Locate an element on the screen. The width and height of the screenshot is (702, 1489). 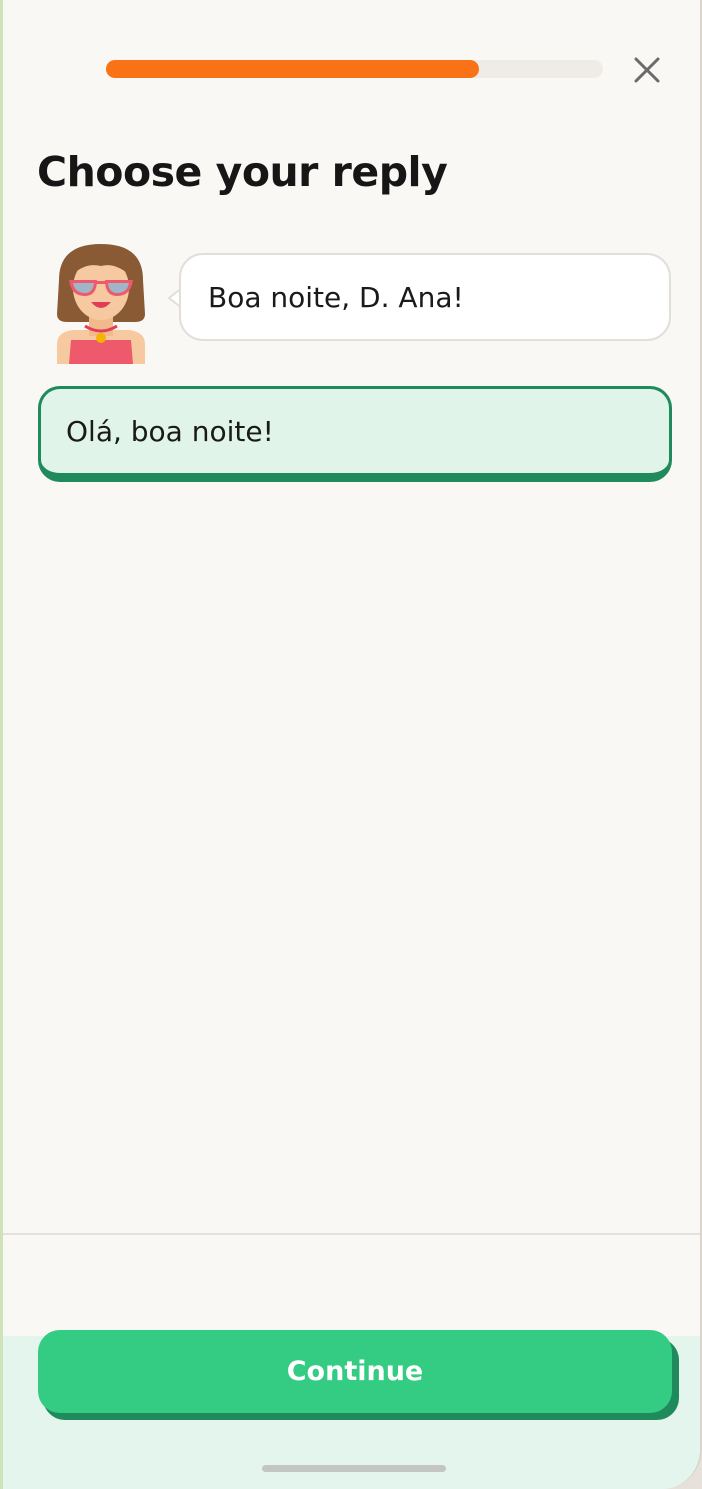
woman-with-sunglasses-icon is located at coordinates (101, 304).